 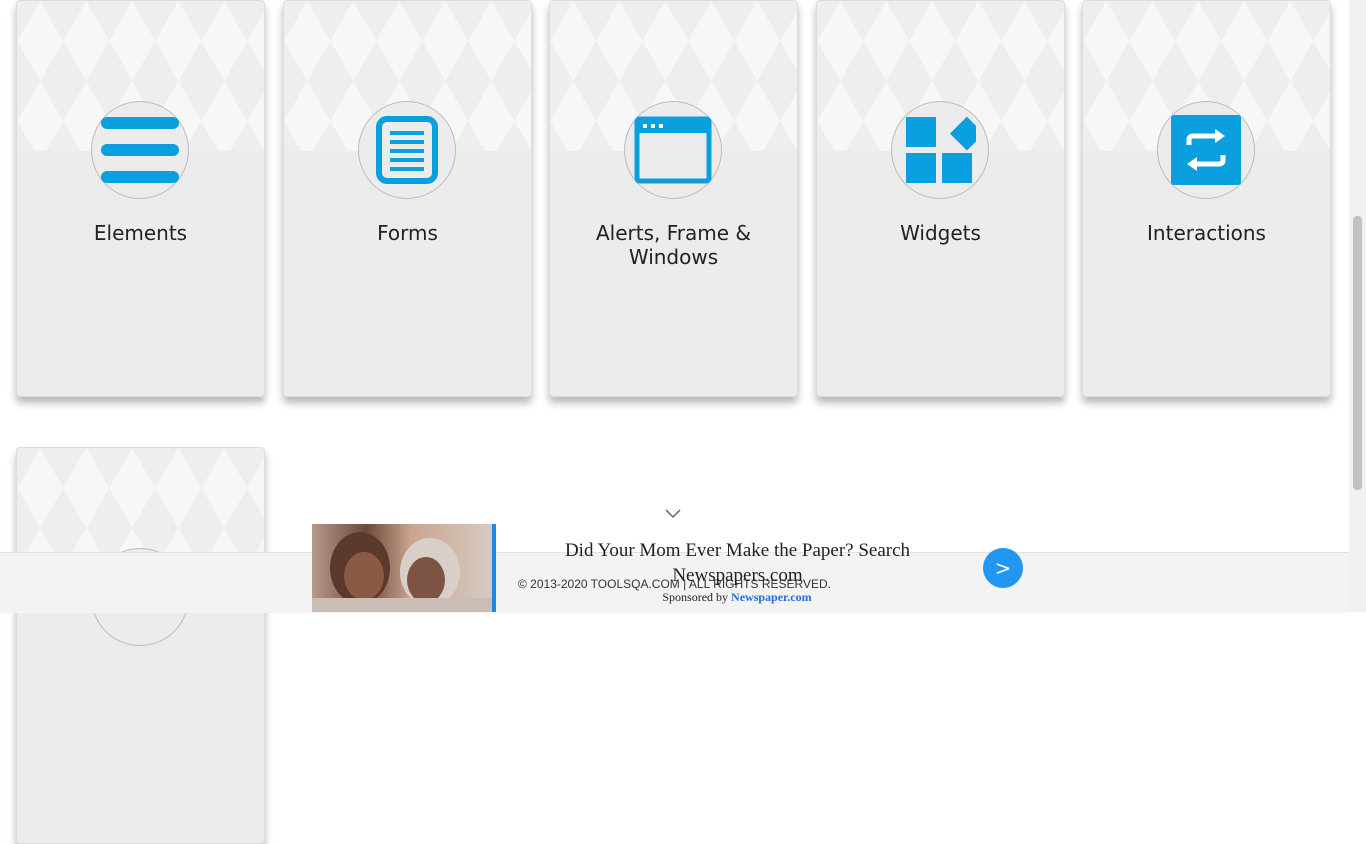 I want to click on card-title: Forms, so click(x=407, y=233).